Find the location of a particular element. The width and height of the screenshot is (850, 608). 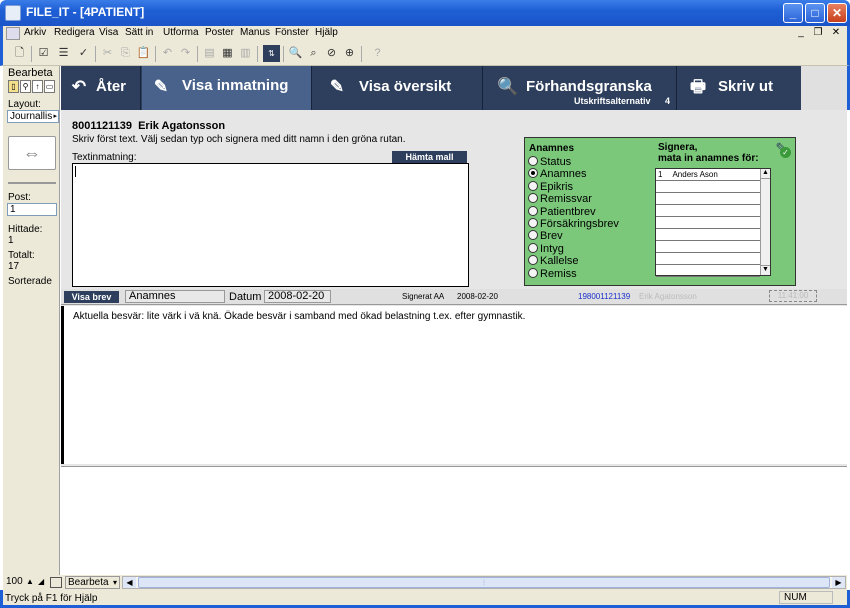

duplicate-record-icon: ▦ is located at coordinates (227, 53).